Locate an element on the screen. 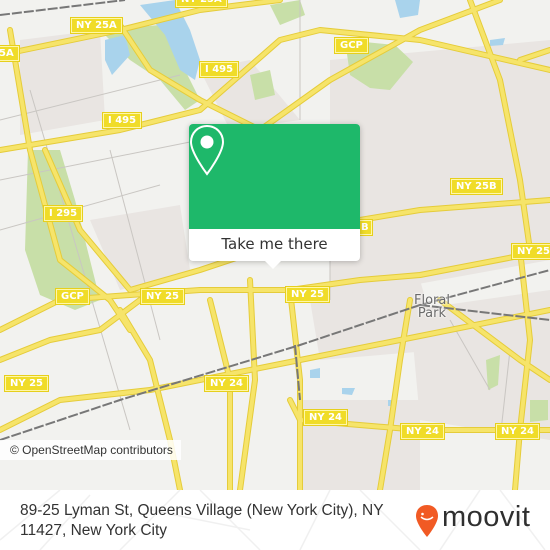  location-popup: Take me there is located at coordinates (274, 192).